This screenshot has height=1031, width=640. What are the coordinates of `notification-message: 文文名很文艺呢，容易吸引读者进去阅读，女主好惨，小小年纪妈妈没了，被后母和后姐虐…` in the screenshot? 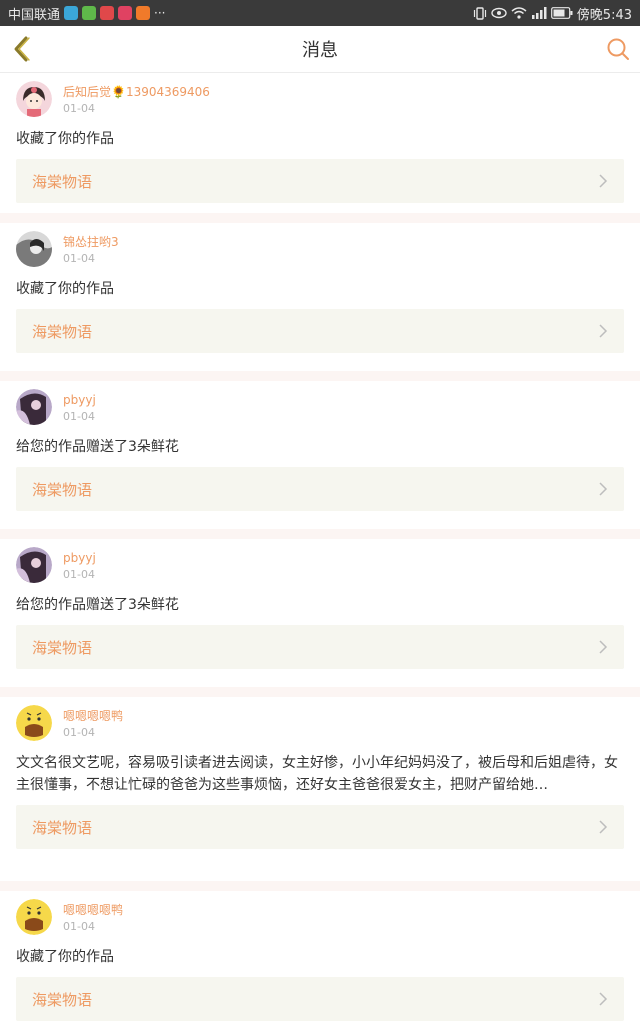 It's located at (317, 774).